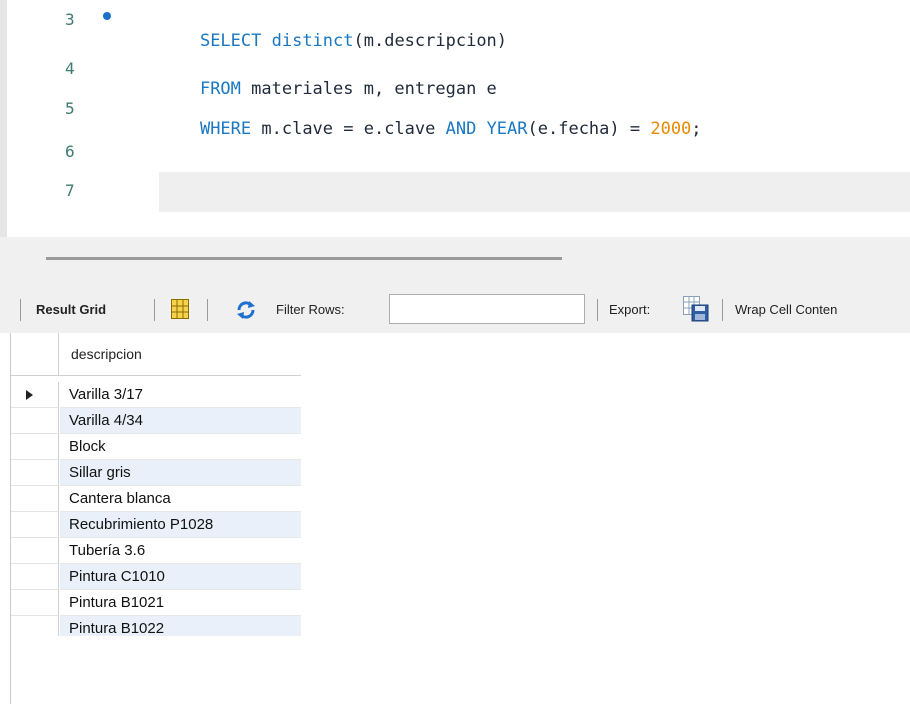 The height and width of the screenshot is (704, 910). I want to click on table-row: Pintura B1022, so click(156, 626).